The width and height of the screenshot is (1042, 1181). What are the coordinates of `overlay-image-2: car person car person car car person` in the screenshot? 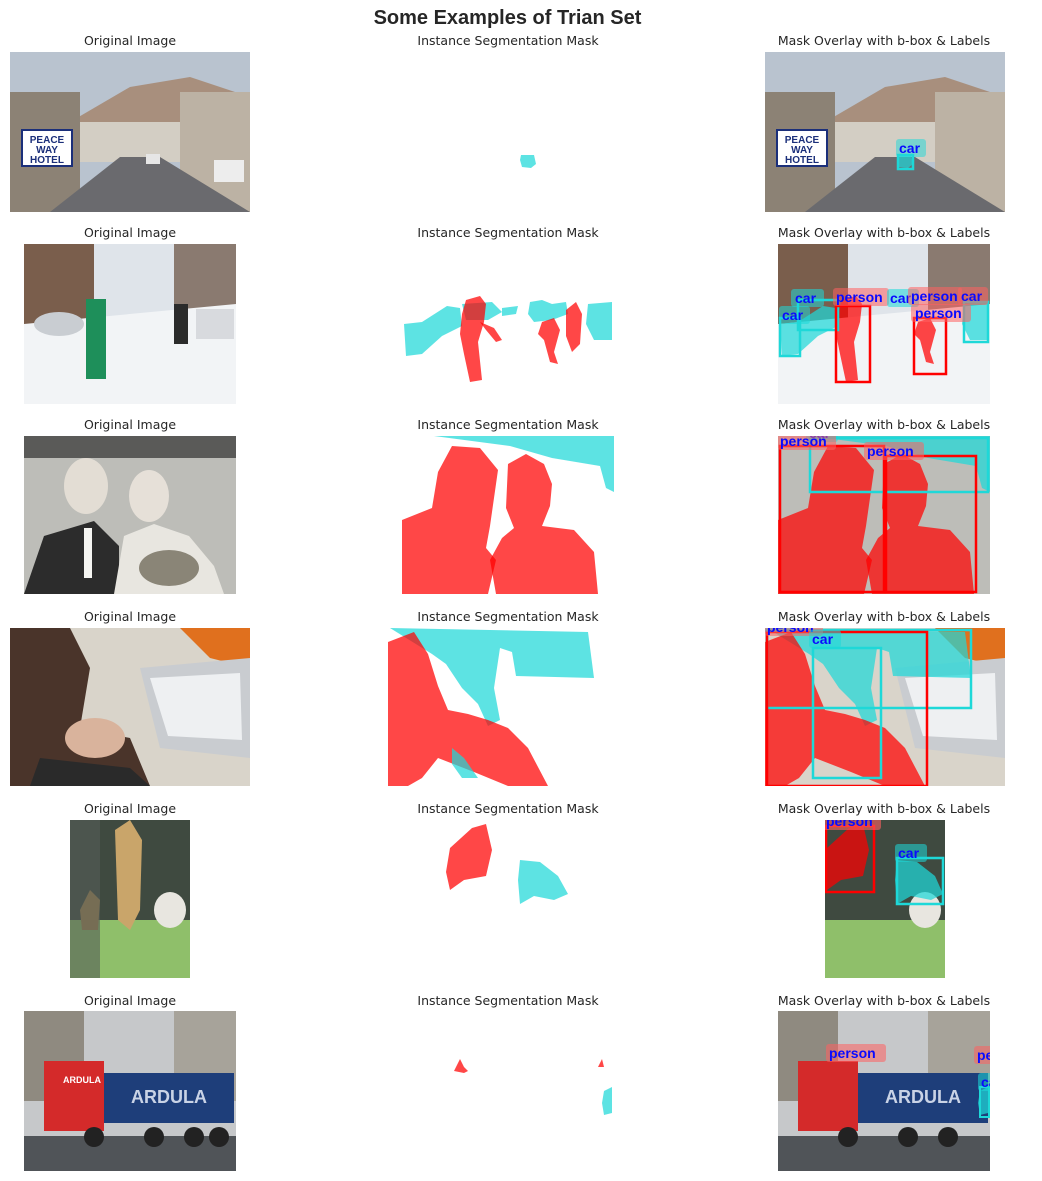 It's located at (884, 324).